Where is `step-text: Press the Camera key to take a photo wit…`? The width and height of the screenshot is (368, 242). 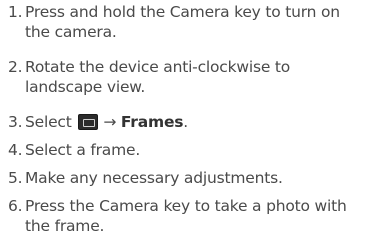 step-text: Press the Camera key to take a photo wit… is located at coordinates (186, 216).